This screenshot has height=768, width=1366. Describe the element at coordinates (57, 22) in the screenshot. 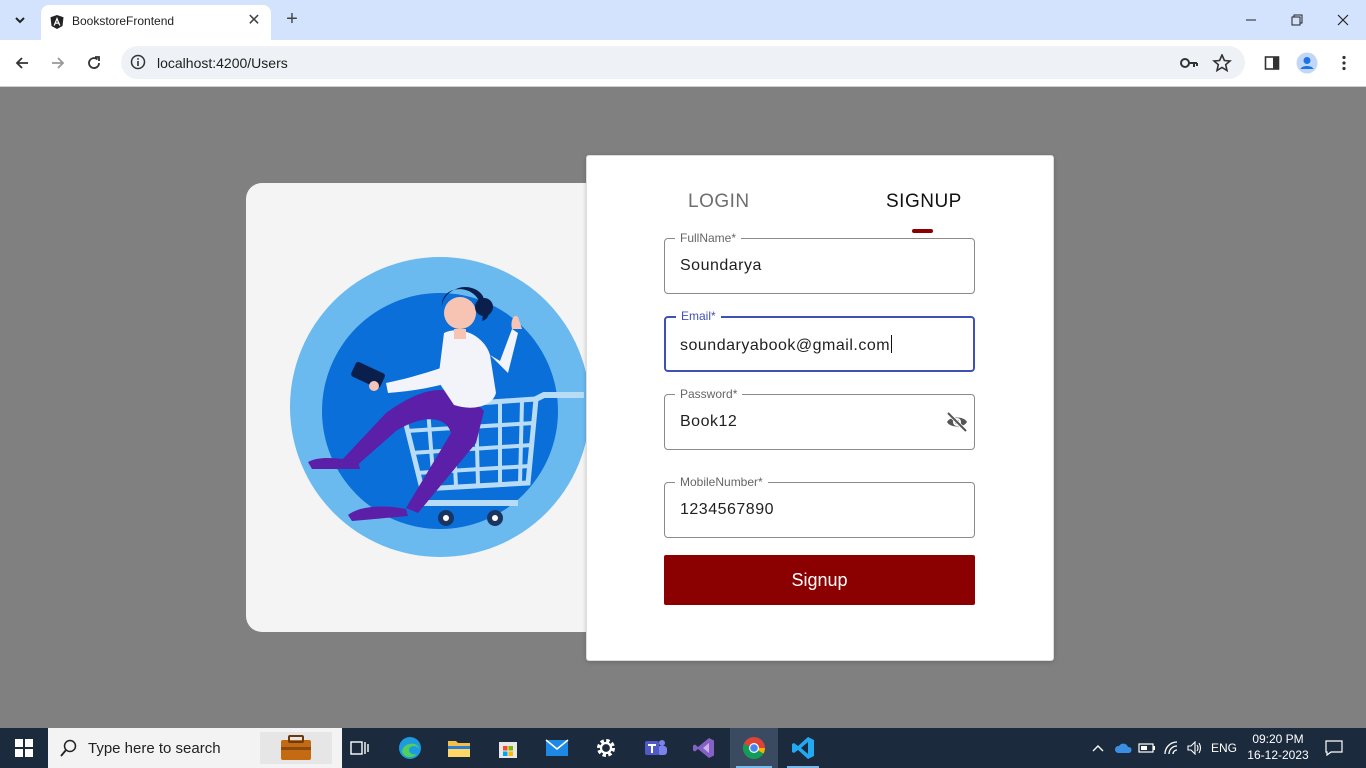

I see `angular-icon` at that location.